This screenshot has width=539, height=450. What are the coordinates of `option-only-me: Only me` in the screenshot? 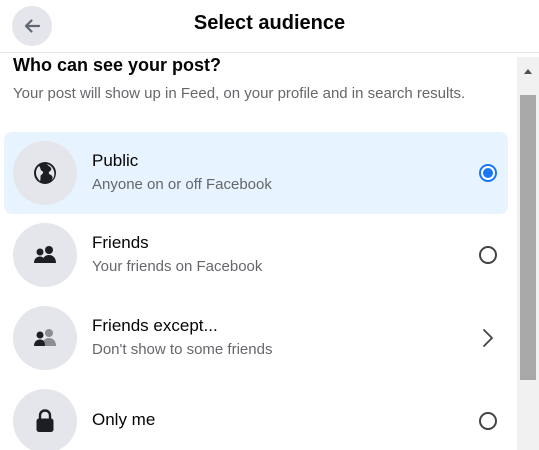 It's located at (256, 415).